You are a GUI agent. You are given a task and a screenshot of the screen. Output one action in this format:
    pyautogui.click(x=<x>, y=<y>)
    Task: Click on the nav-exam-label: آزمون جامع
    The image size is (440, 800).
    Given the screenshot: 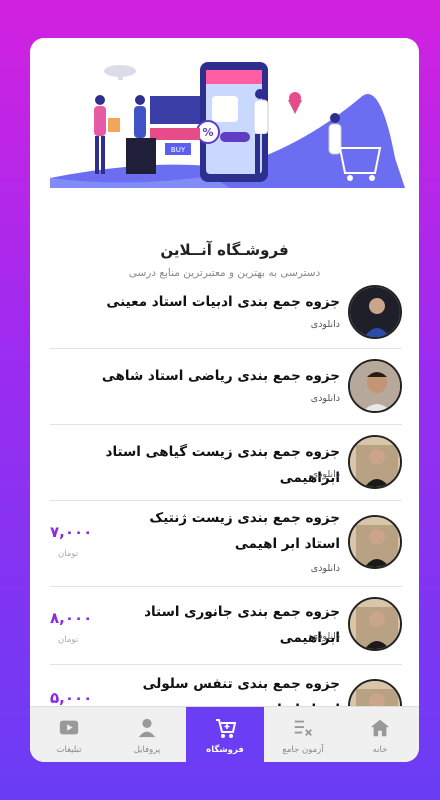 What is the action you would take?
    pyautogui.click(x=303, y=750)
    